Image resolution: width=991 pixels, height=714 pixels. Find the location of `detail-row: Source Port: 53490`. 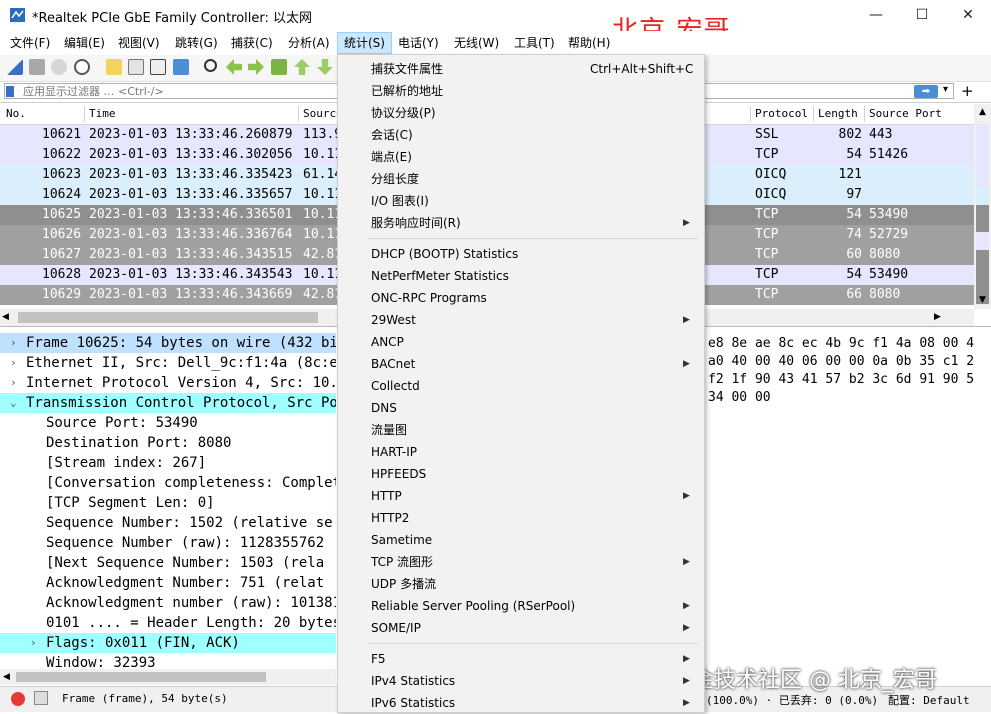

detail-row: Source Port: 53490 is located at coordinates (168, 423).